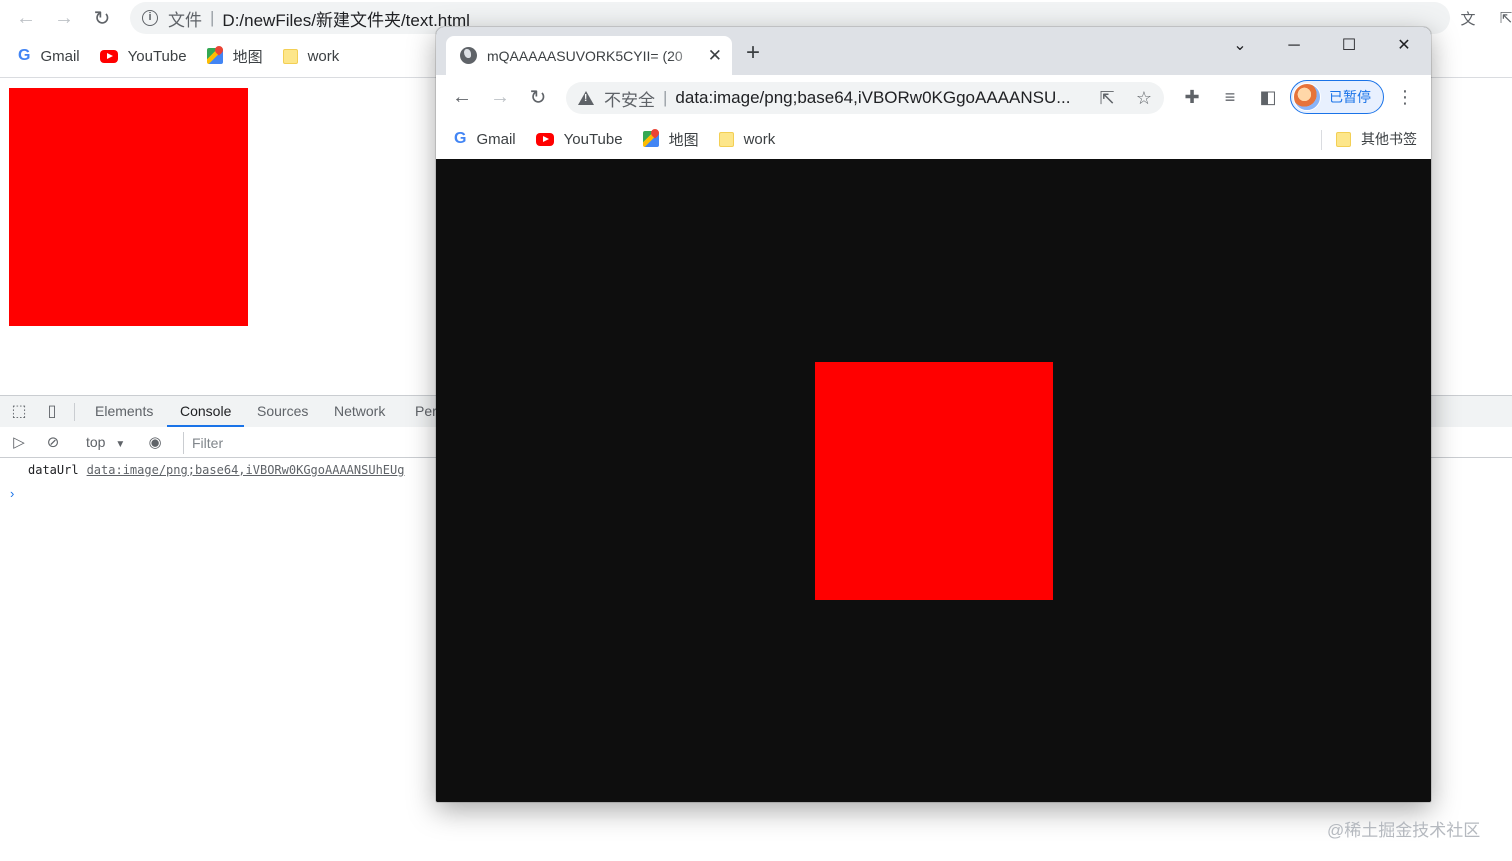 The image size is (1512, 861). What do you see at coordinates (155, 443) in the screenshot?
I see `eye-icon: ◉` at bounding box center [155, 443].